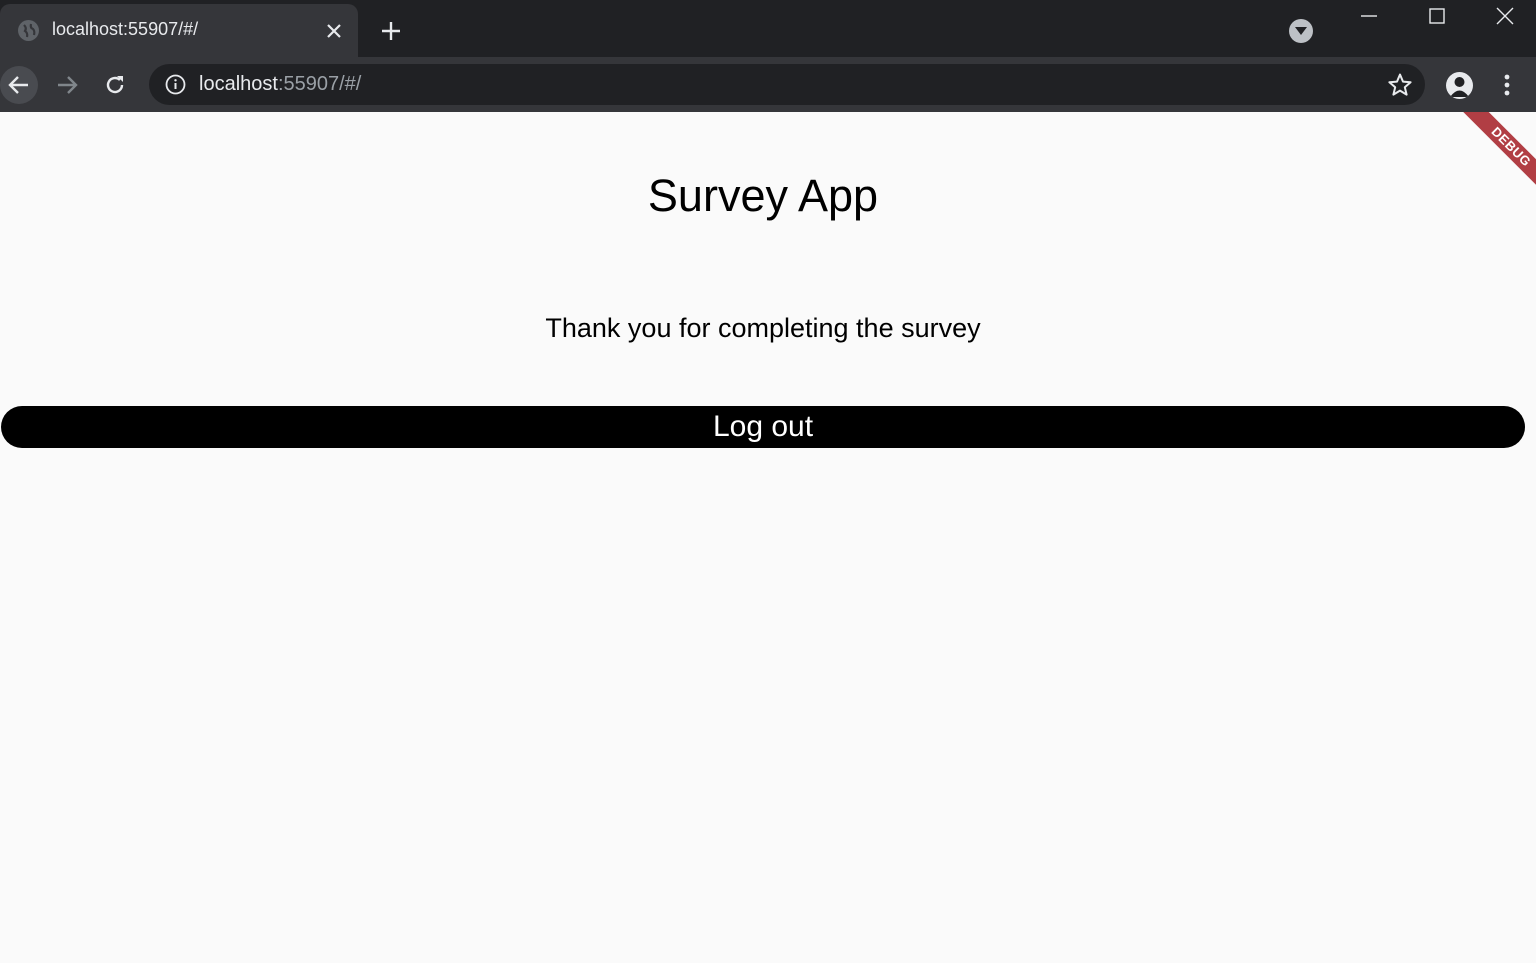 Image resolution: width=1536 pixels, height=963 pixels. Describe the element at coordinates (1505, 16) in the screenshot. I see `window-close-icon` at that location.